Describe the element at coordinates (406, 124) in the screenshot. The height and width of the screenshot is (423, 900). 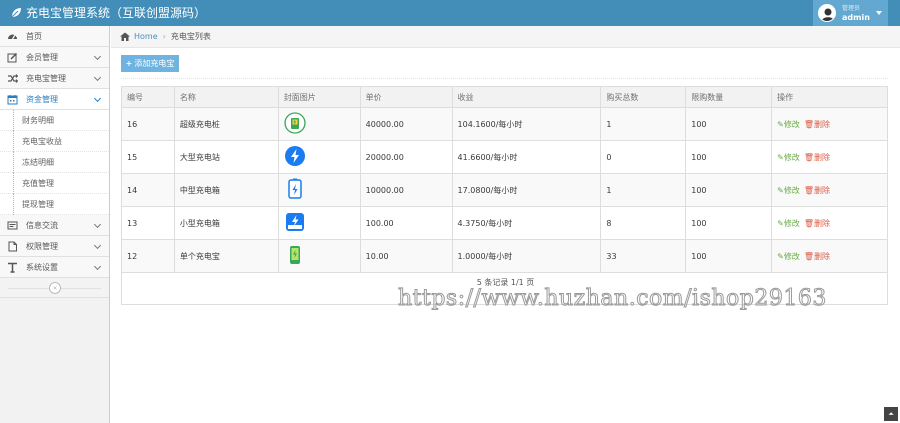
I see `cell-price: 40000.00` at that location.